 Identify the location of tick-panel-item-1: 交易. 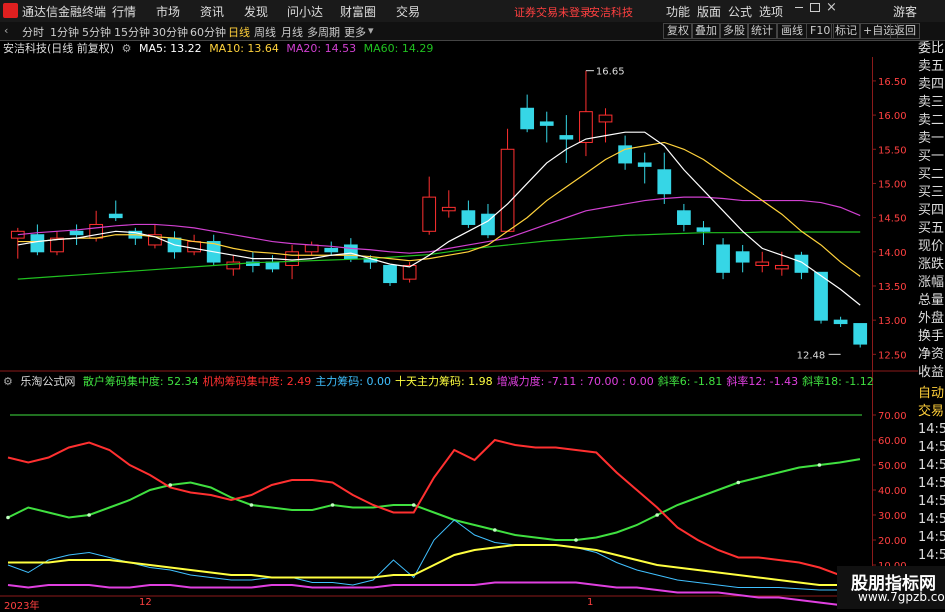
(931, 411).